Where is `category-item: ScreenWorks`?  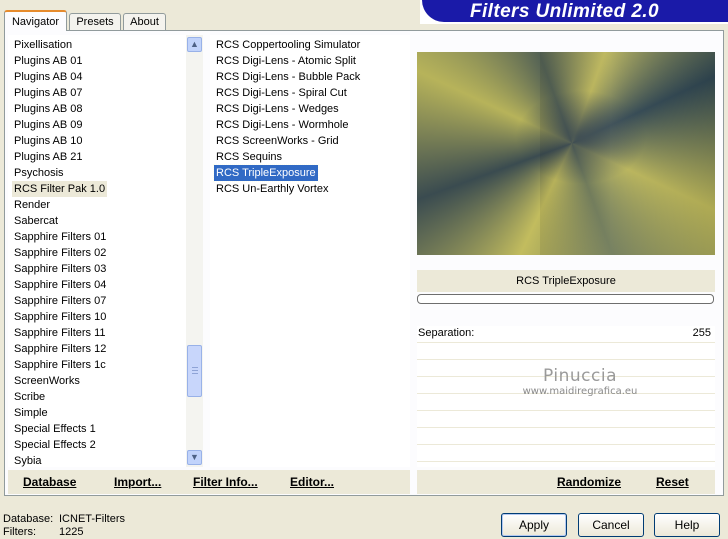 category-item: ScreenWorks is located at coordinates (47, 381).